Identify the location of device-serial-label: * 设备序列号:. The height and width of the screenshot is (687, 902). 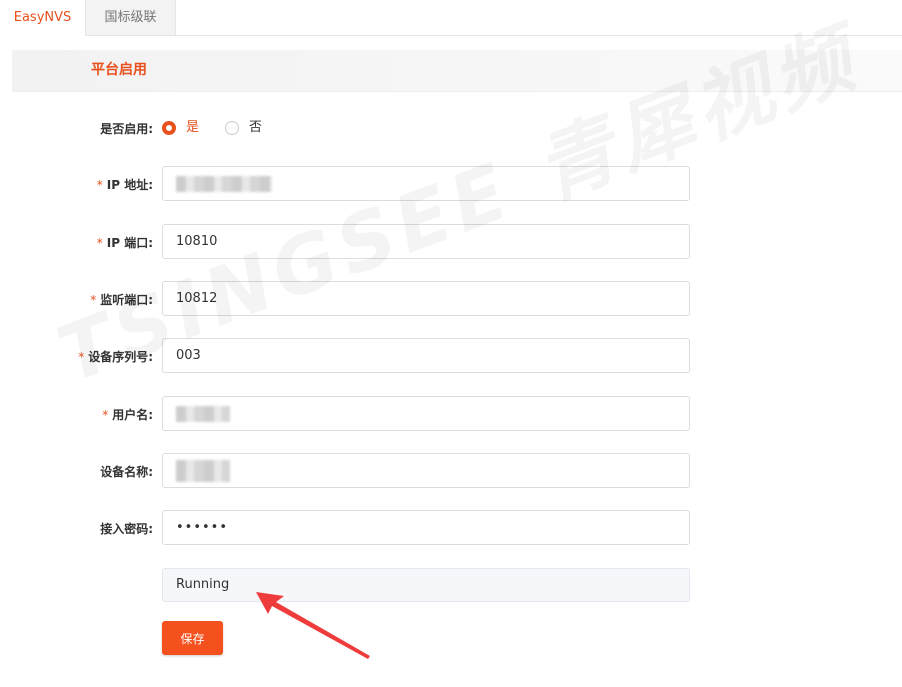
(115, 357).